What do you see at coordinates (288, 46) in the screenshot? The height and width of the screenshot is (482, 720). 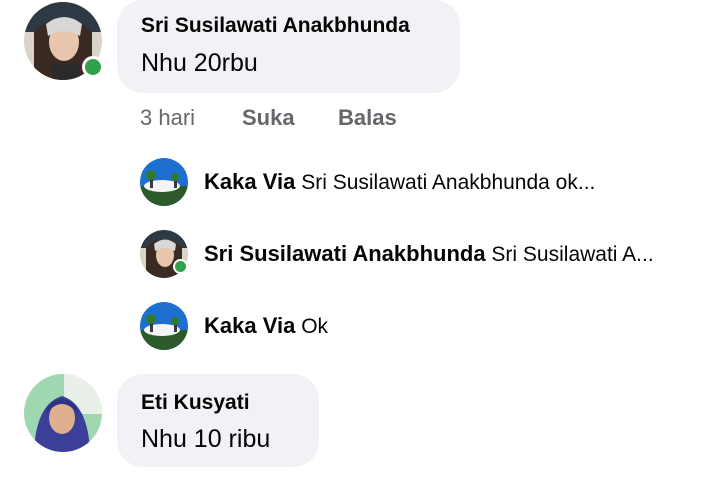 I see `comment-bubble: Sri Susilawati Anakbhunda Nhu 20rbu` at bounding box center [288, 46].